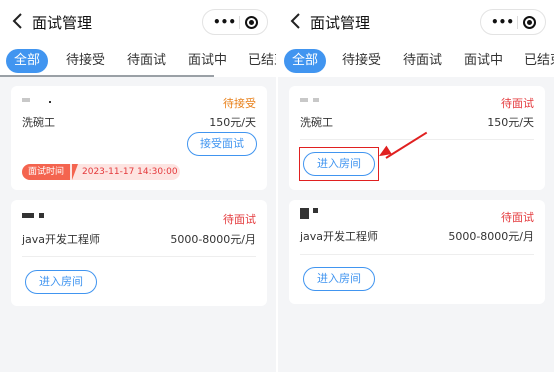  I want to click on accept-interview-button: 接受面试, so click(222, 144).